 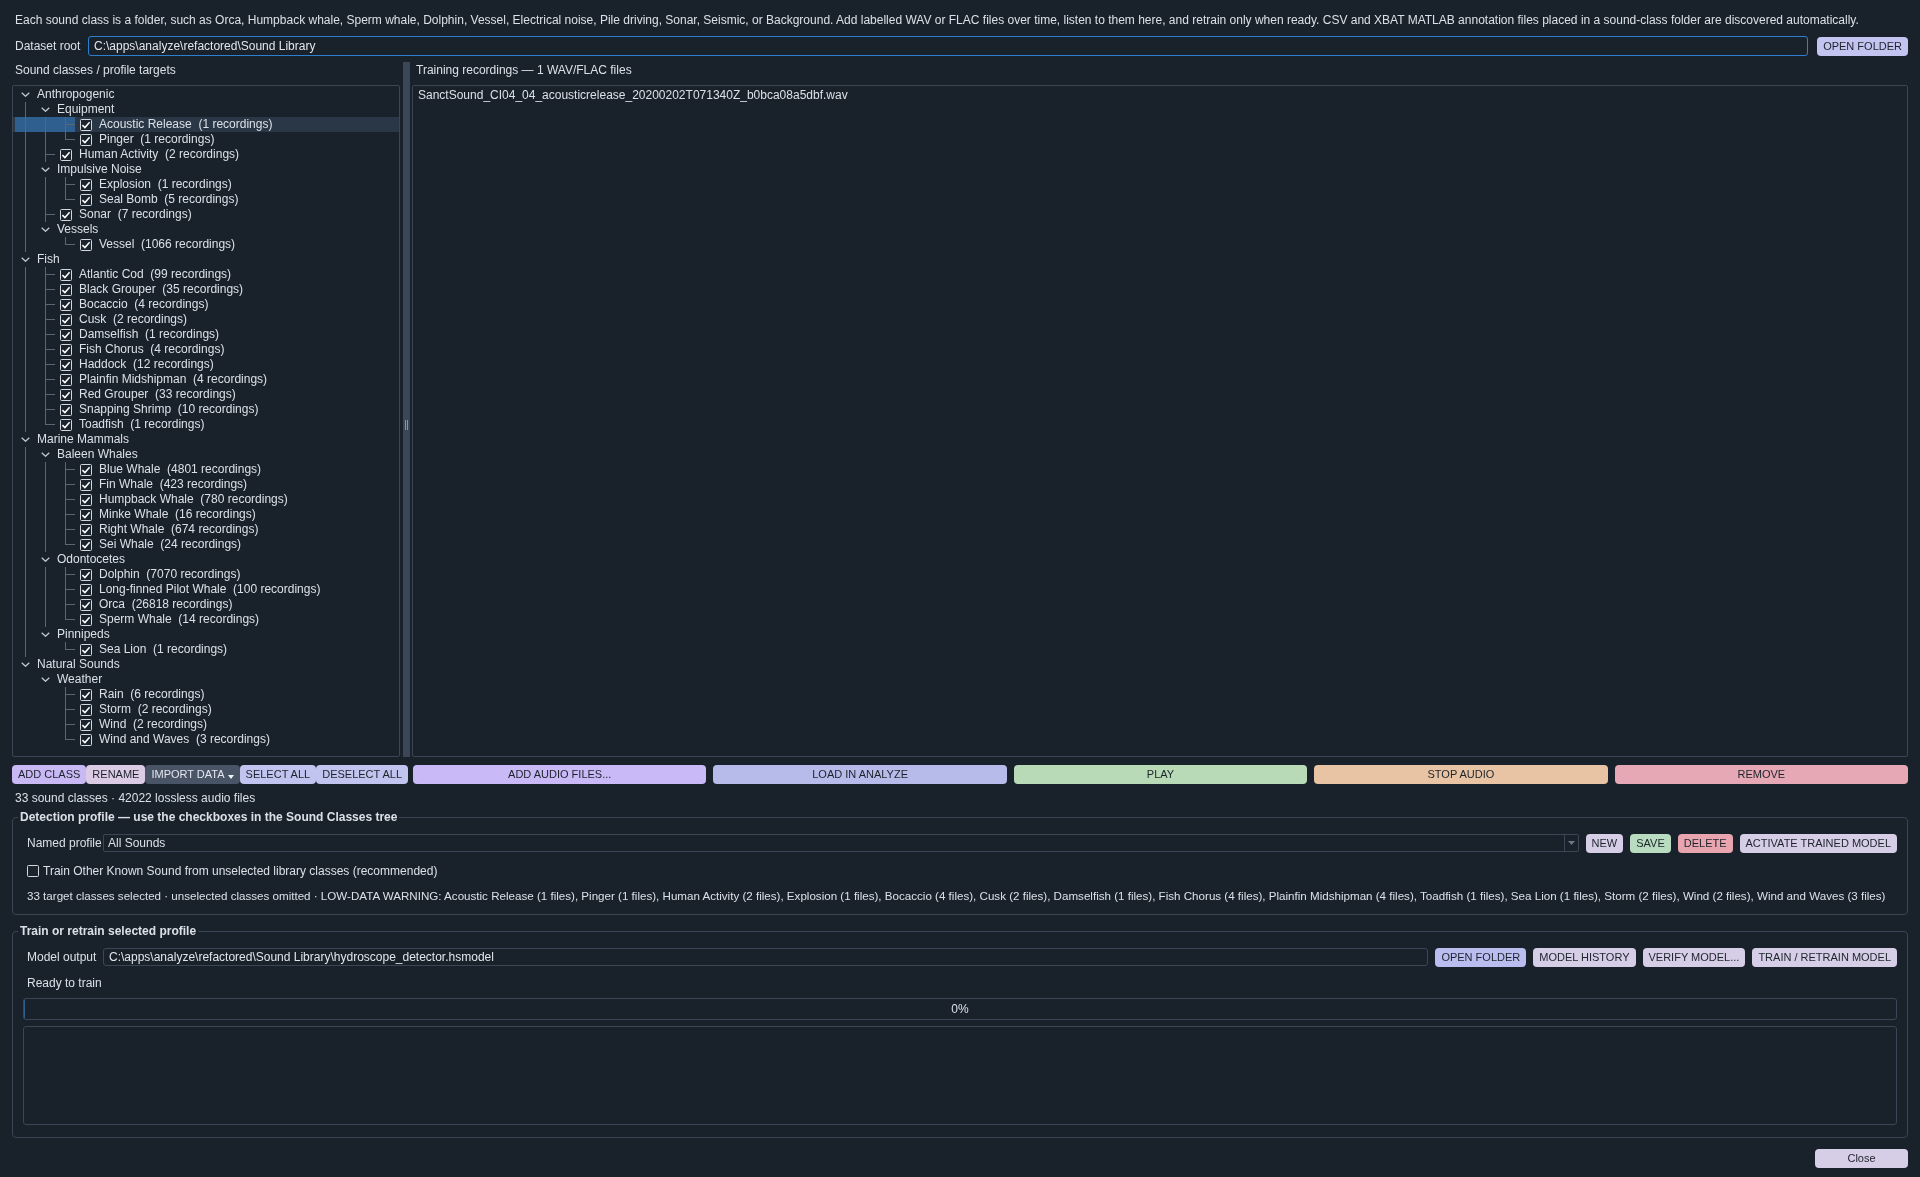 I want to click on action-button: PLAY, so click(x=1160, y=774).